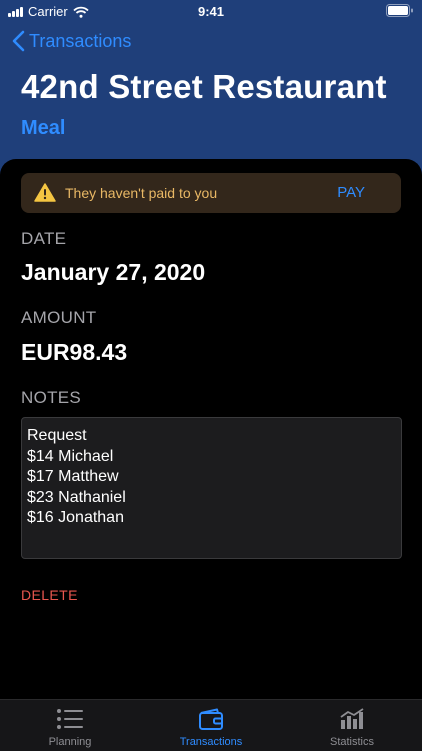 This screenshot has width=422, height=751. I want to click on status-time: 9:41, so click(211, 11).